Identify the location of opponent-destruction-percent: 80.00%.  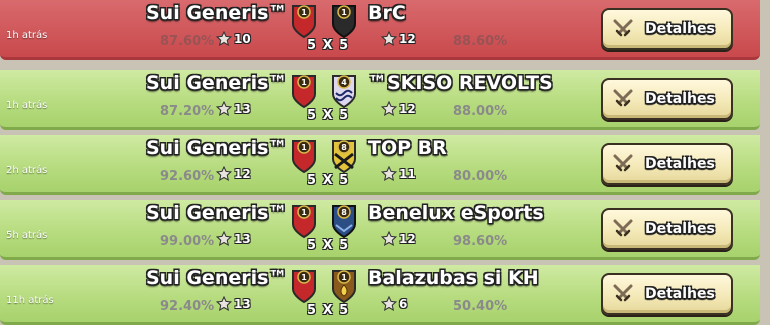
(480, 176).